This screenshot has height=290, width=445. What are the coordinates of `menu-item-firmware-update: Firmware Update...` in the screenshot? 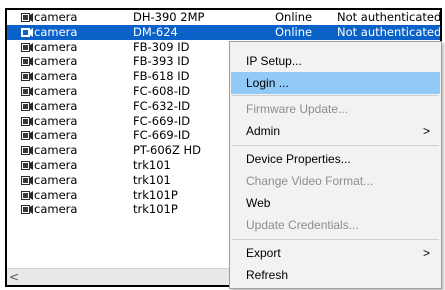 It's located at (335, 109).